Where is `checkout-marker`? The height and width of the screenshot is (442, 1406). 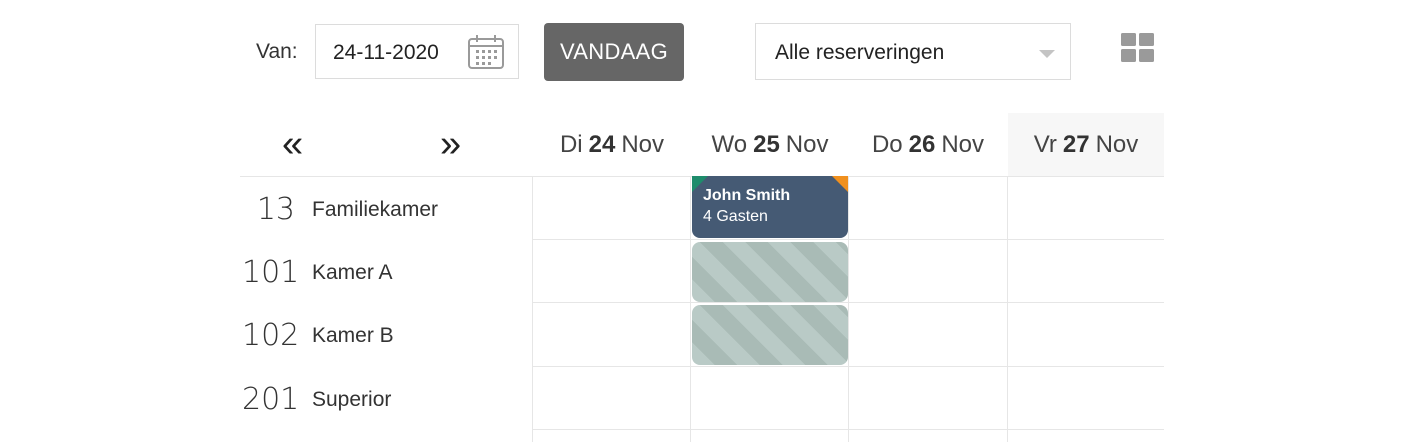 checkout-marker is located at coordinates (840, 184).